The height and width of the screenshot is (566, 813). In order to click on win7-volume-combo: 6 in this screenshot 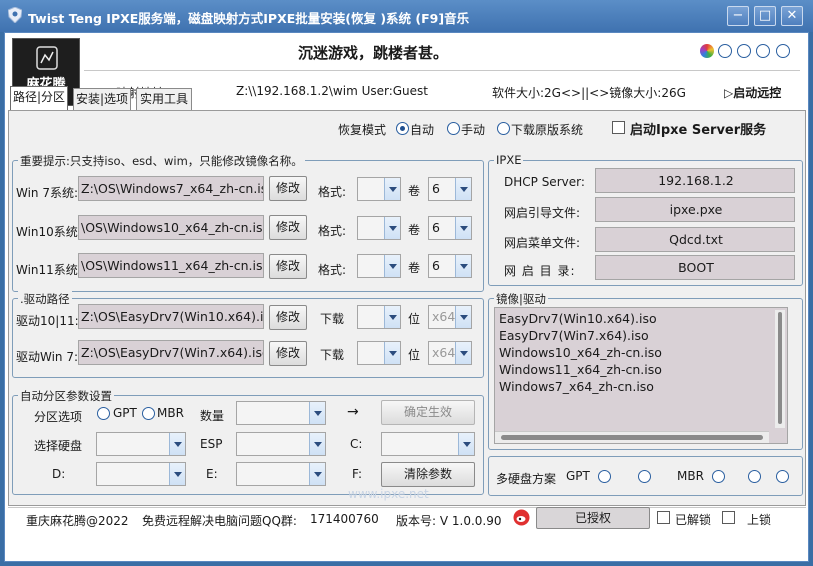, I will do `click(450, 189)`.